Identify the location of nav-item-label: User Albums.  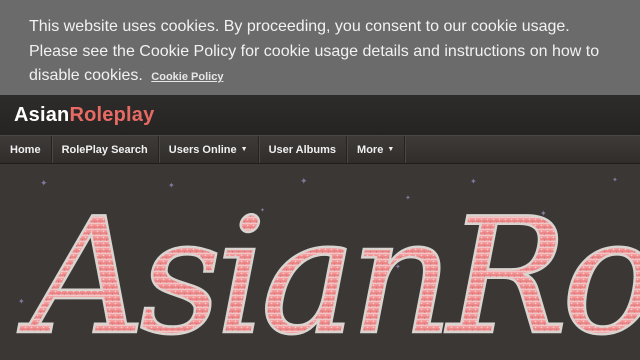
(302, 149).